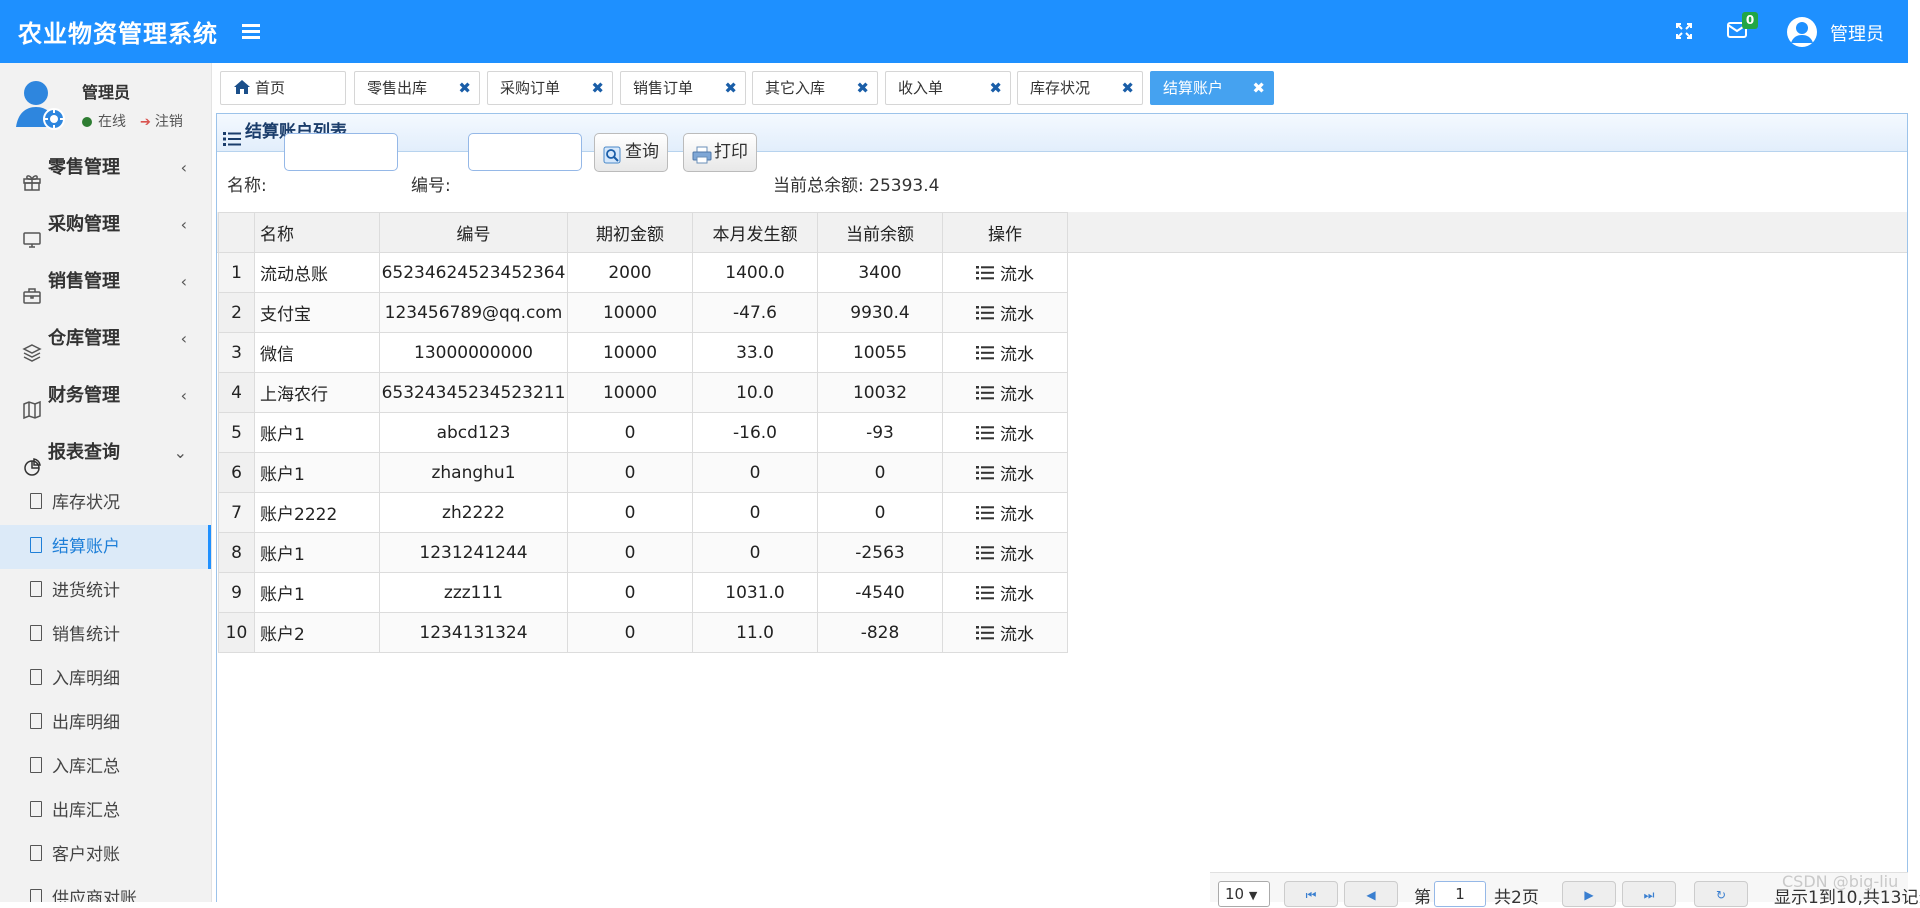  I want to click on tab-inventory-status: 库存状况 ✖, so click(1080, 88).